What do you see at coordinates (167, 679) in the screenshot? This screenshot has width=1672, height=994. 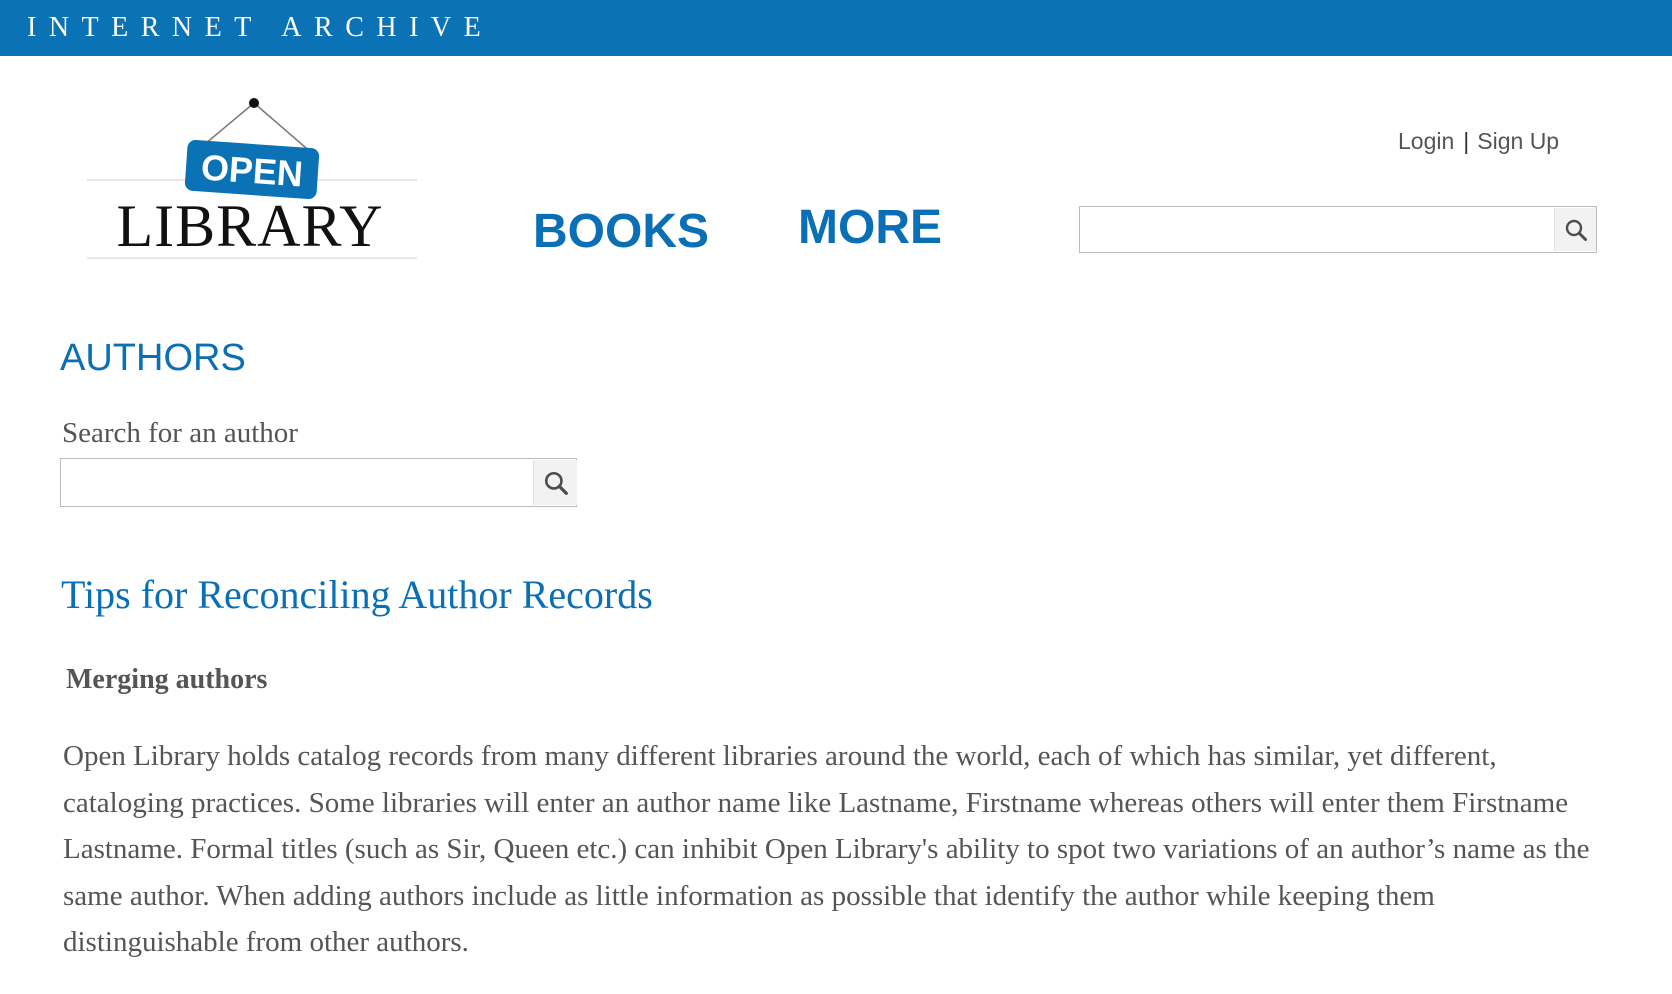 I see `merging-authors-heading: Merging authors` at bounding box center [167, 679].